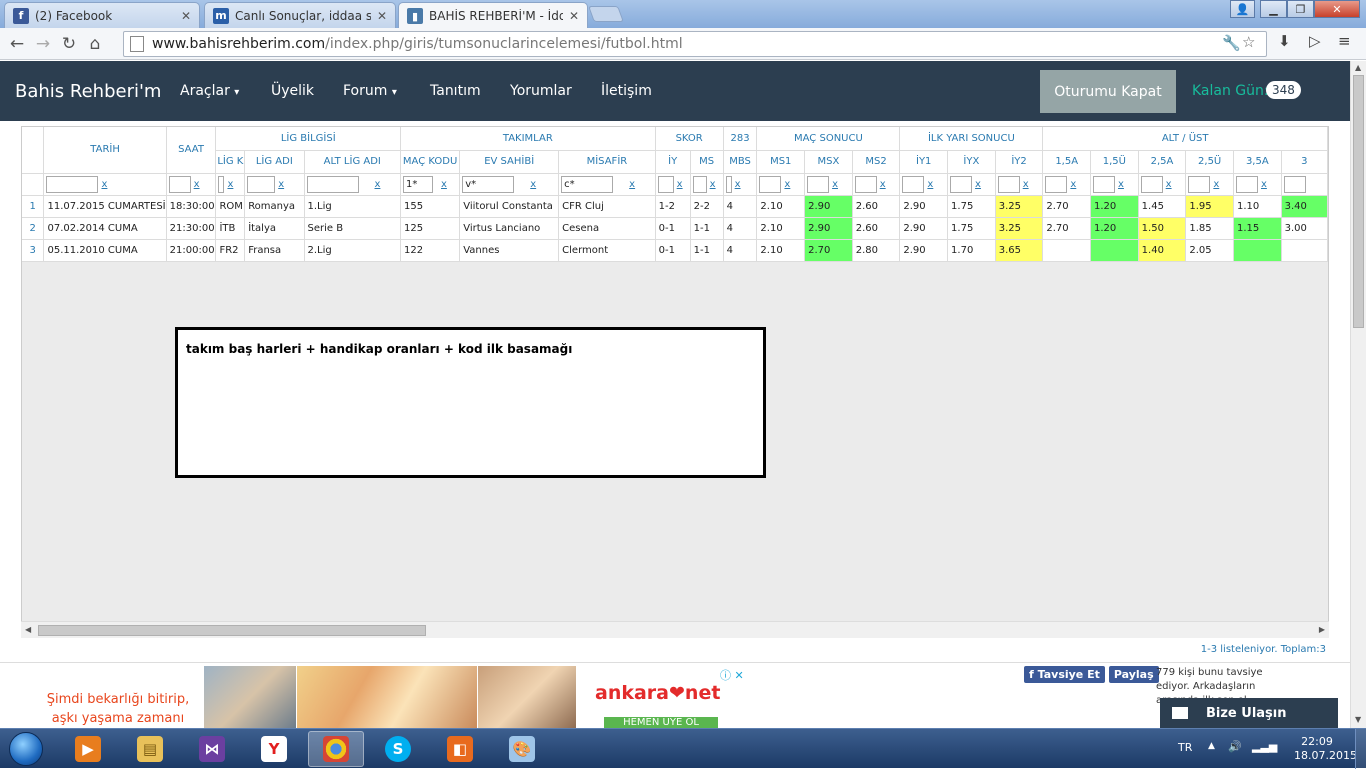 Image resolution: width=1366 pixels, height=769 pixels. Describe the element at coordinates (300, 15) in the screenshot. I see `tab-canli-sonuclar: m Canlı Sonuçlar, iddaa sonu ✕` at that location.